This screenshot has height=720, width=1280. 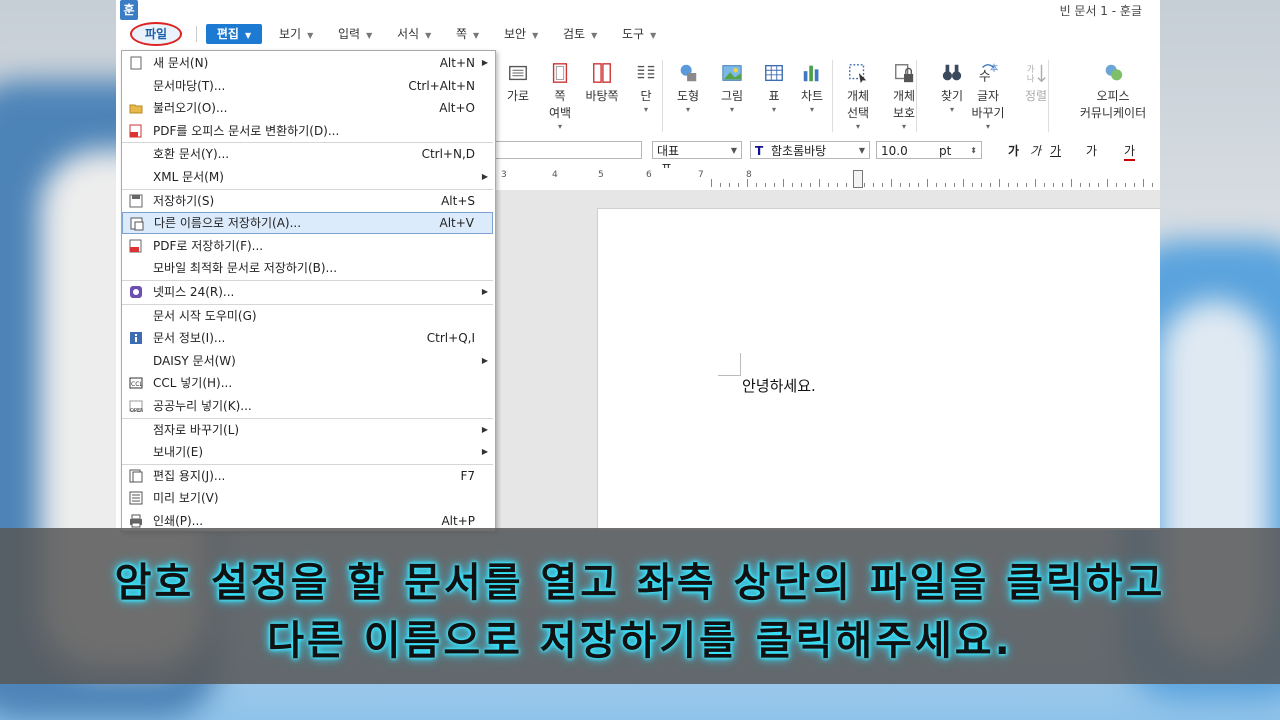 I want to click on save-as-icon, so click(x=137, y=224).